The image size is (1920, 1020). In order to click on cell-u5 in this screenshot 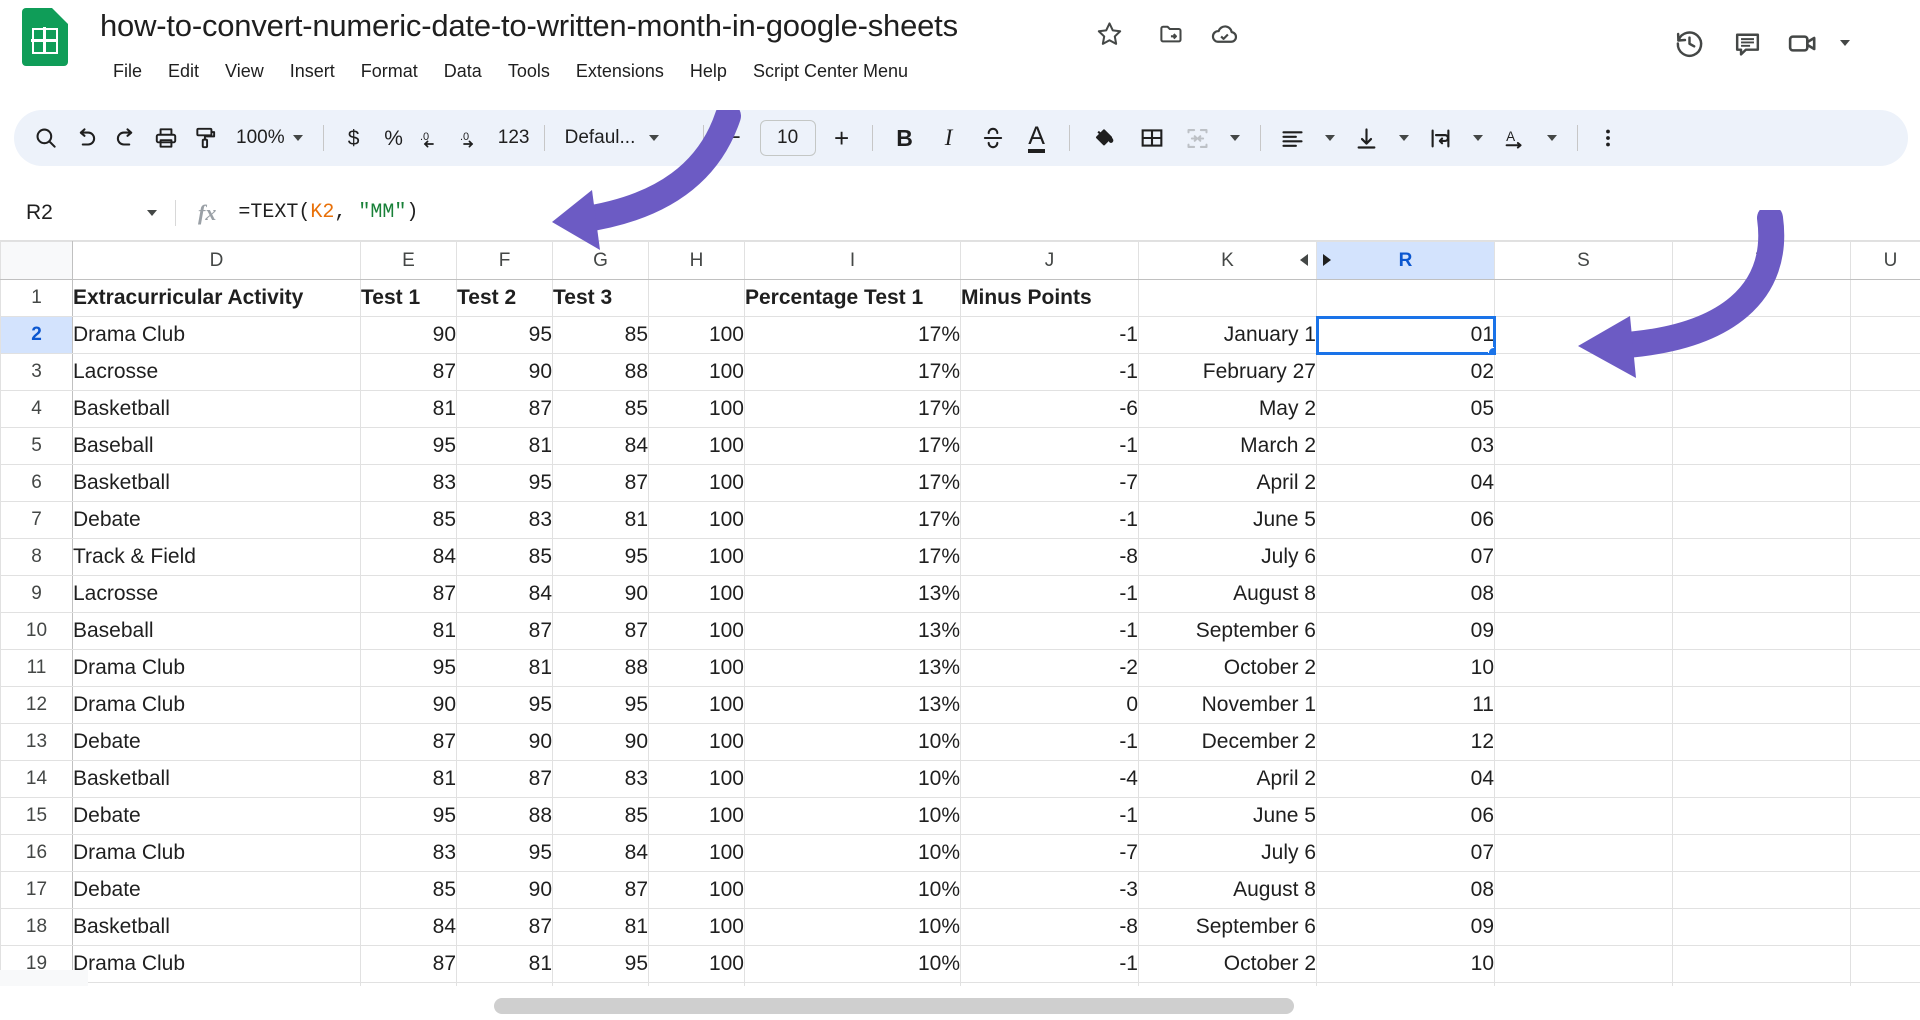, I will do `click(1885, 446)`.